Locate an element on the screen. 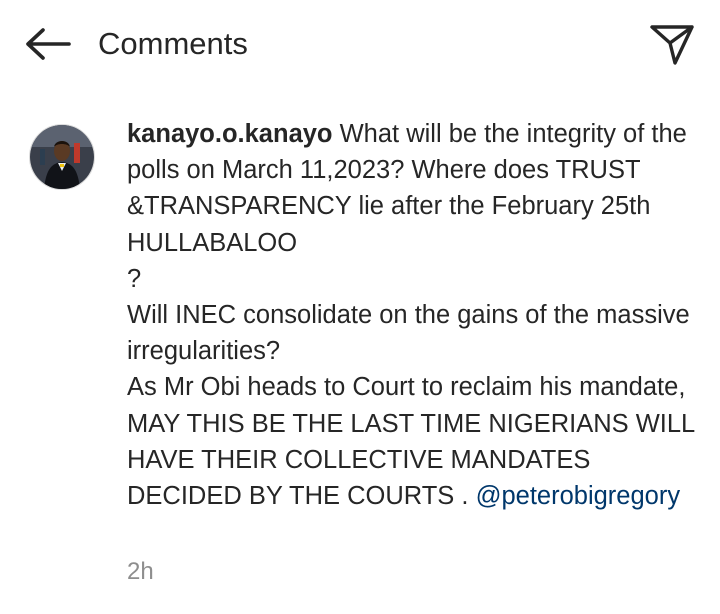 The height and width of the screenshot is (614, 720). arrow-left-icon is located at coordinates (48, 44).